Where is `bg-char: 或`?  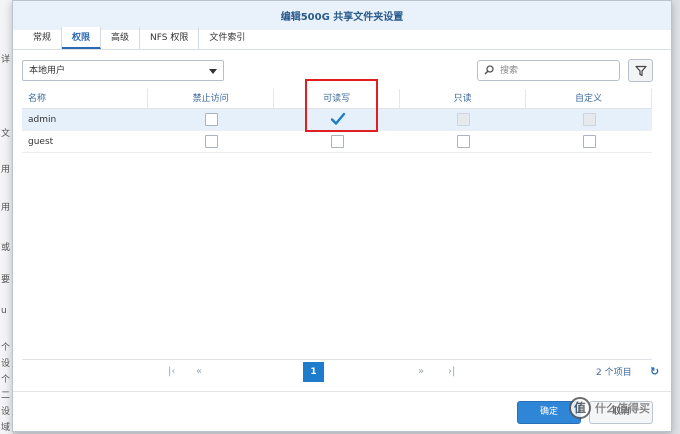
bg-char: 或 is located at coordinates (6, 248).